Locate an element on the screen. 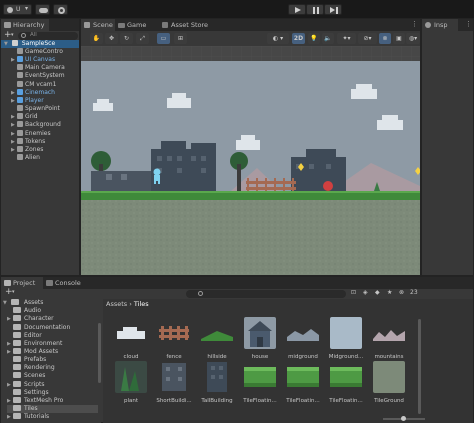 Image resolution: width=474 pixels, height=423 pixels. collab-button is located at coordinates (60, 9).